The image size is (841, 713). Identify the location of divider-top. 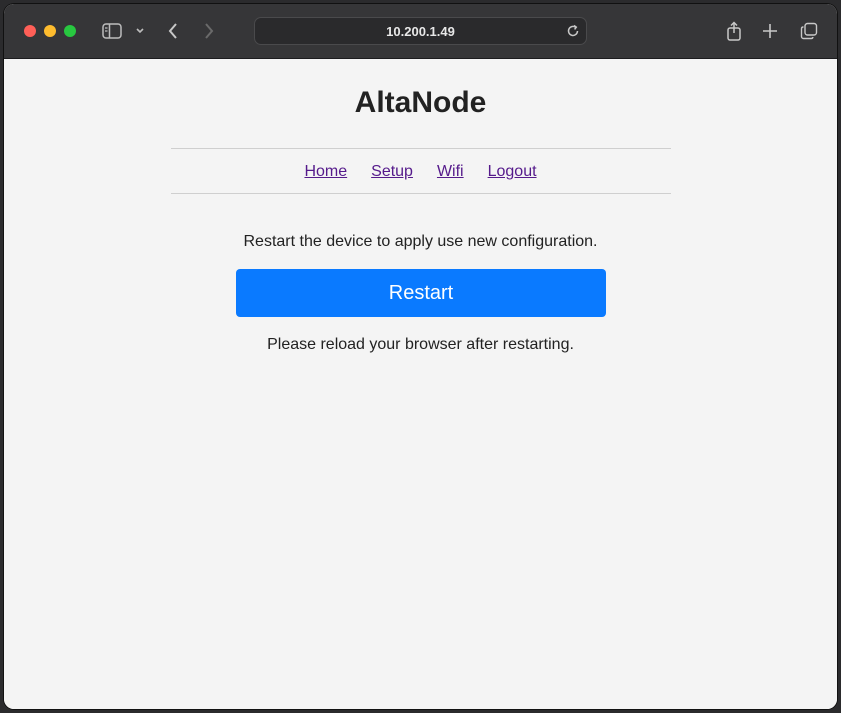
(421, 148).